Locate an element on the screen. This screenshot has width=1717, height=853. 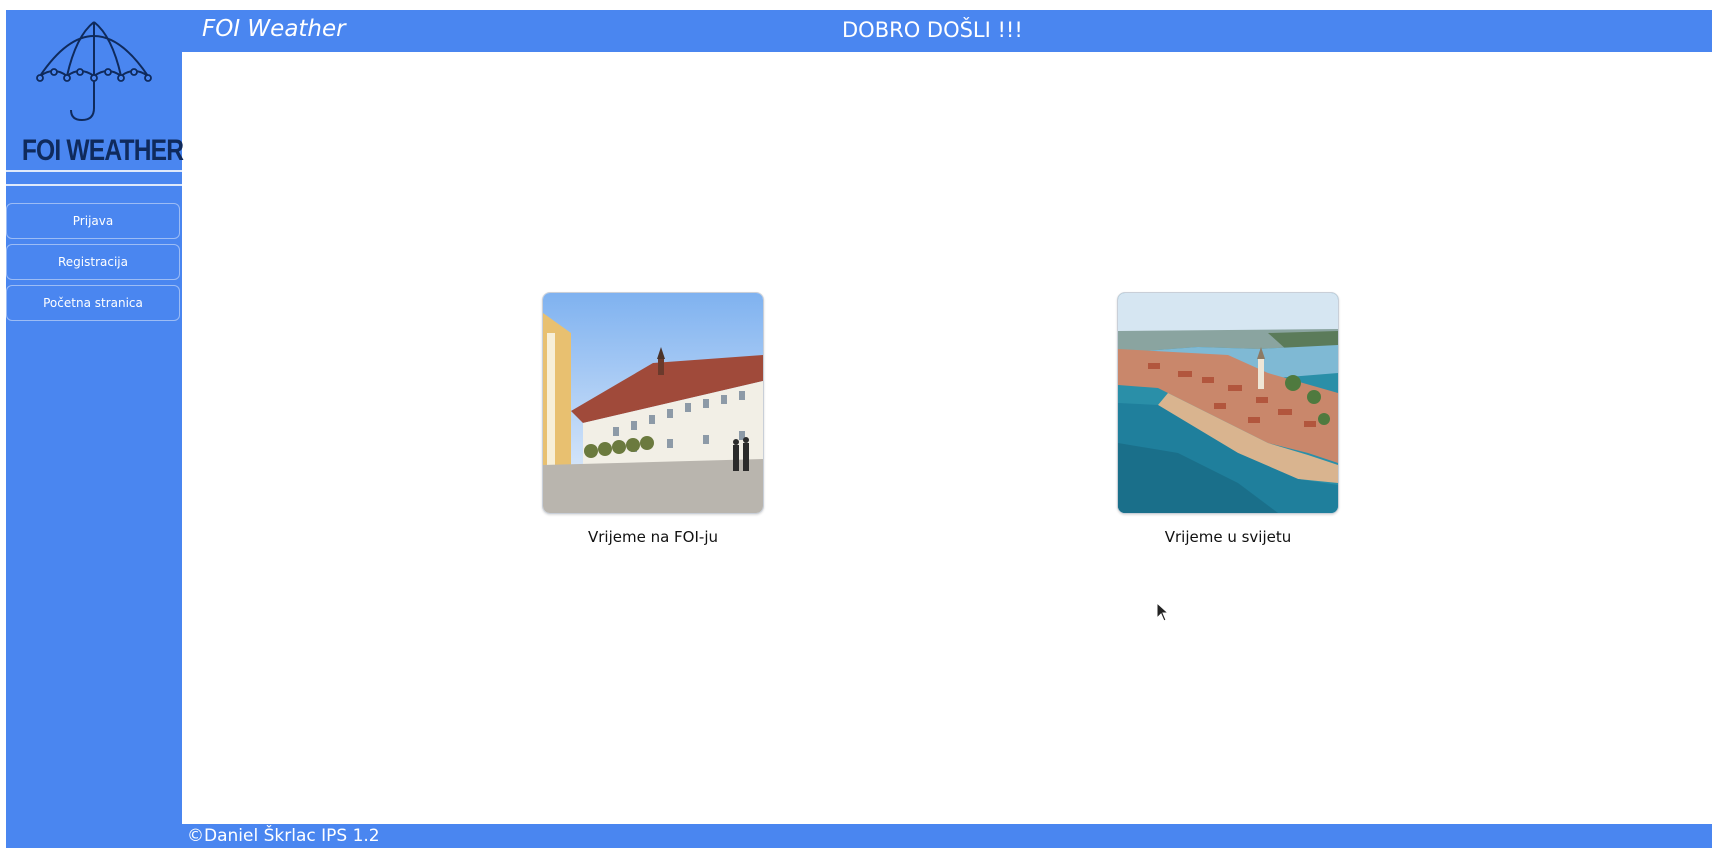
mouse-cursor-icon is located at coordinates (1163, 612).